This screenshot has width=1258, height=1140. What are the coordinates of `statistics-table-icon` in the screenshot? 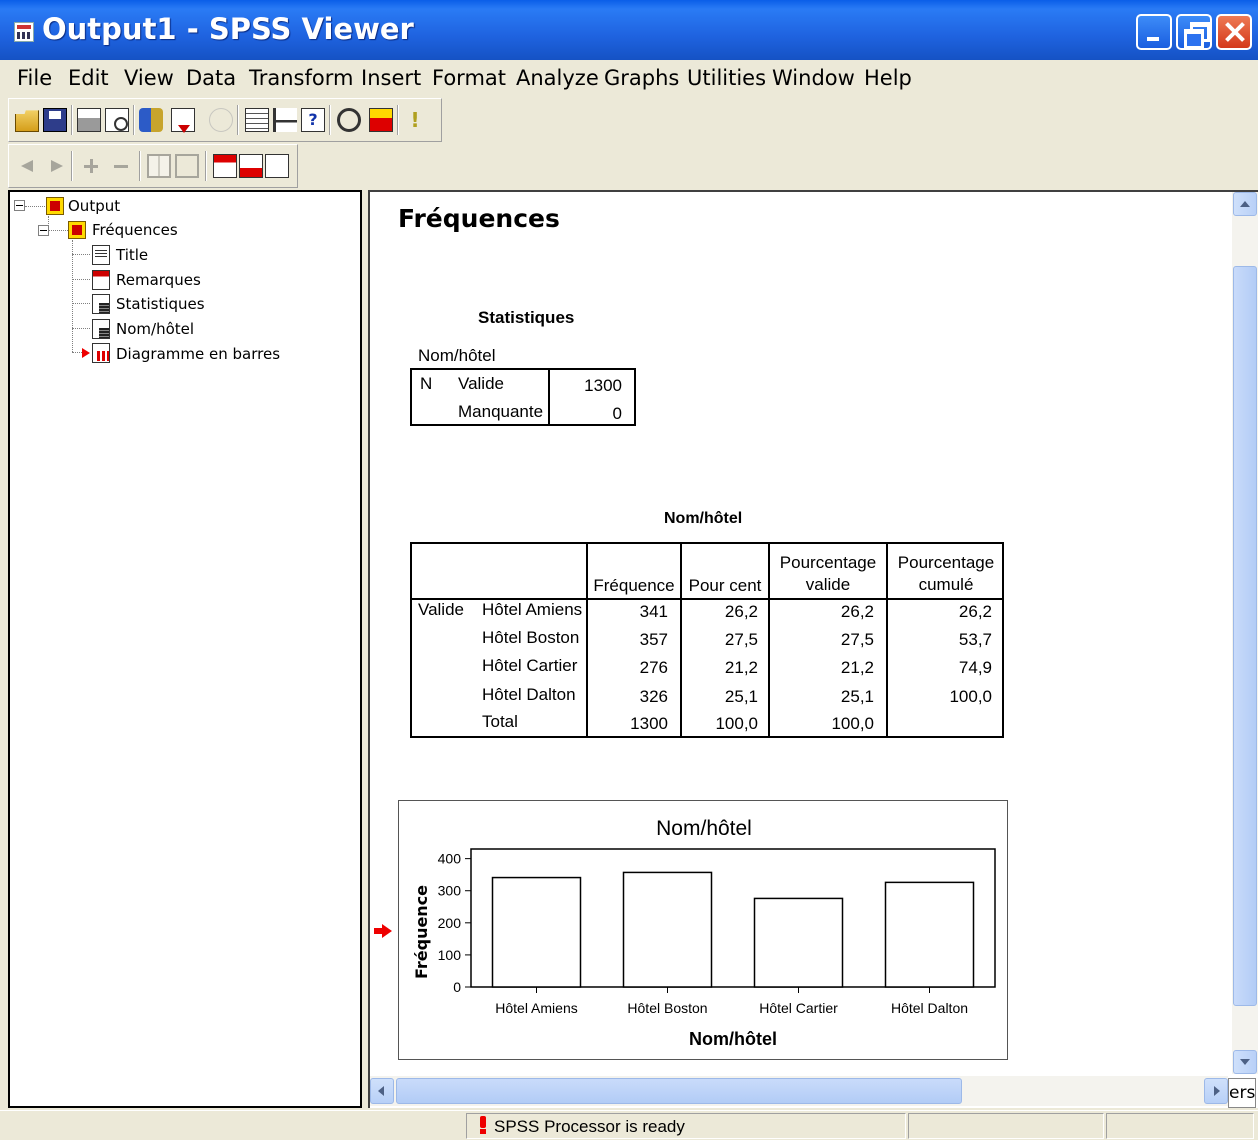 It's located at (101, 304).